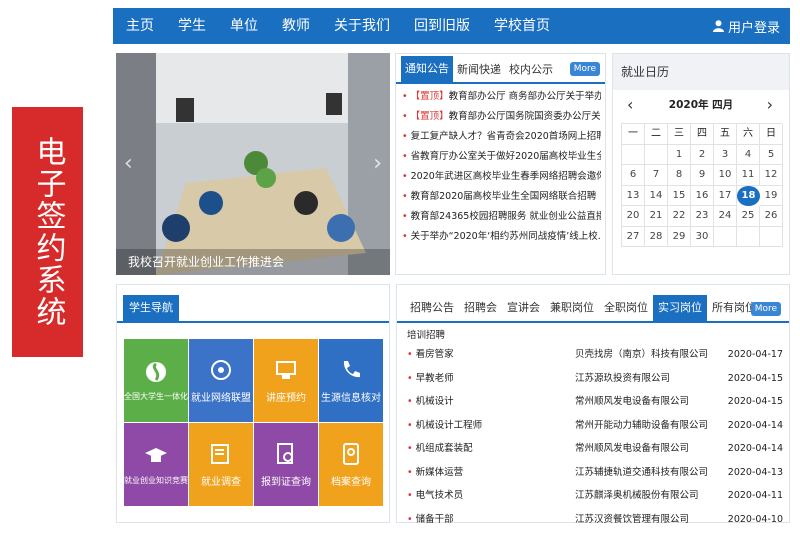 This screenshot has height=533, width=800. What do you see at coordinates (633, 195) in the screenshot?
I see `calendar-day: 13` at bounding box center [633, 195].